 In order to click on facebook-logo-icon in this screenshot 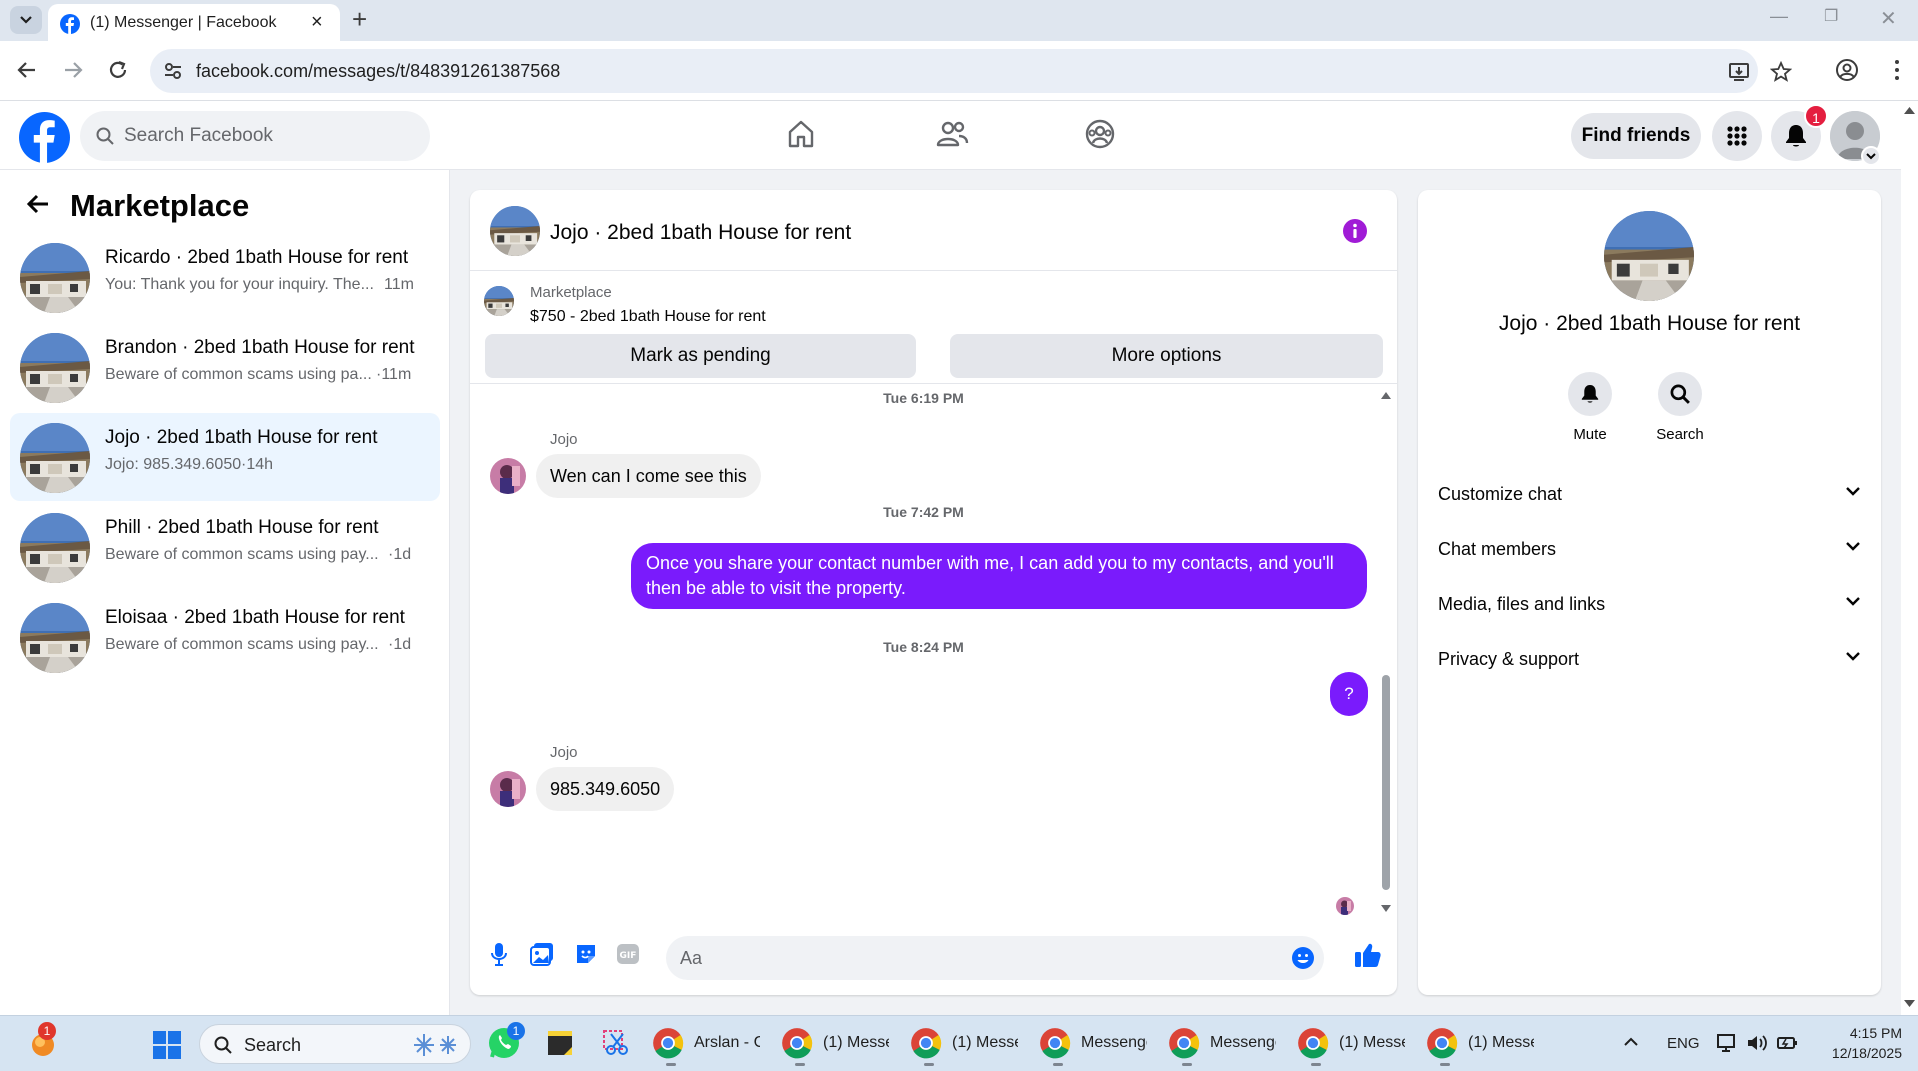, I will do `click(44, 137)`.